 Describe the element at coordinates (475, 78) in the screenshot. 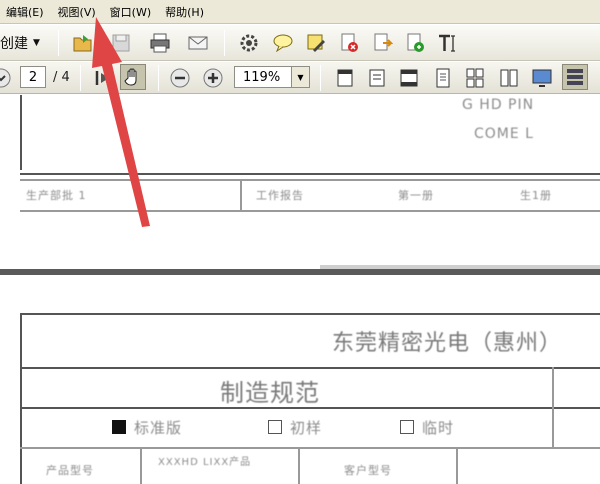

I see `continuous-page-icon` at that location.